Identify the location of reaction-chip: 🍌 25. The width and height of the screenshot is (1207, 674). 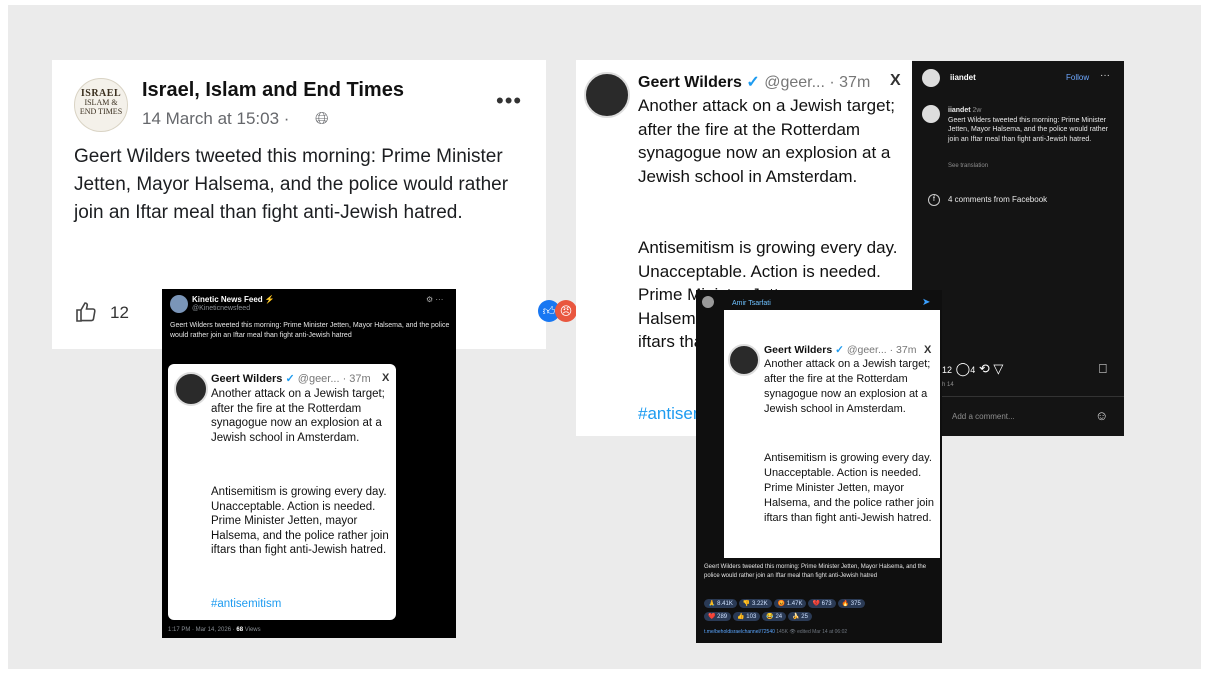
(800, 616).